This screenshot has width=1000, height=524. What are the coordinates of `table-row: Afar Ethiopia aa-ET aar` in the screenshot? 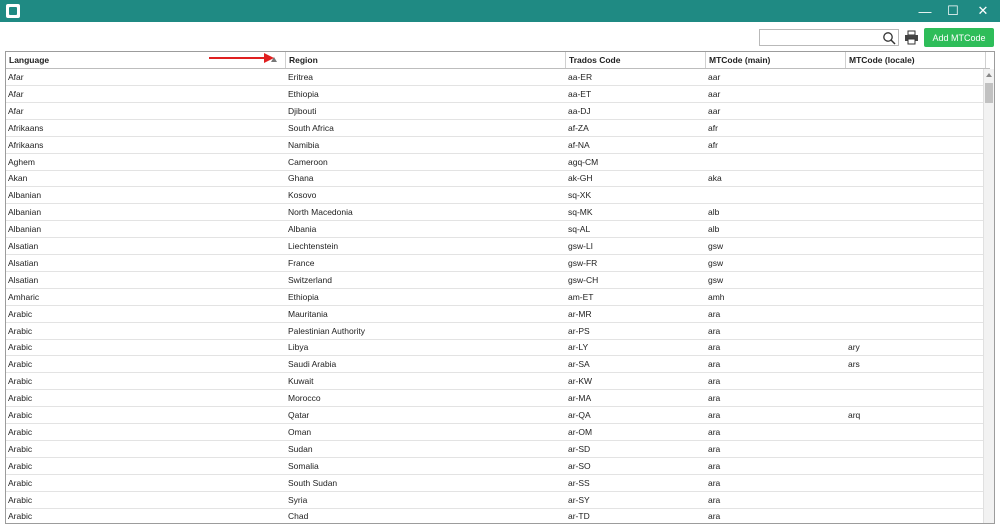 It's located at (496, 94).